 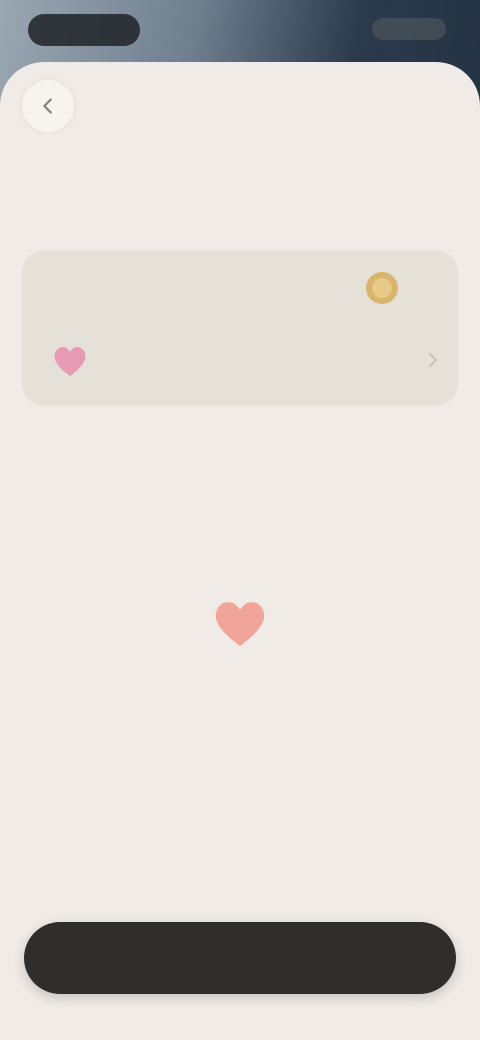 I want to click on back-button, so click(x=48, y=106).